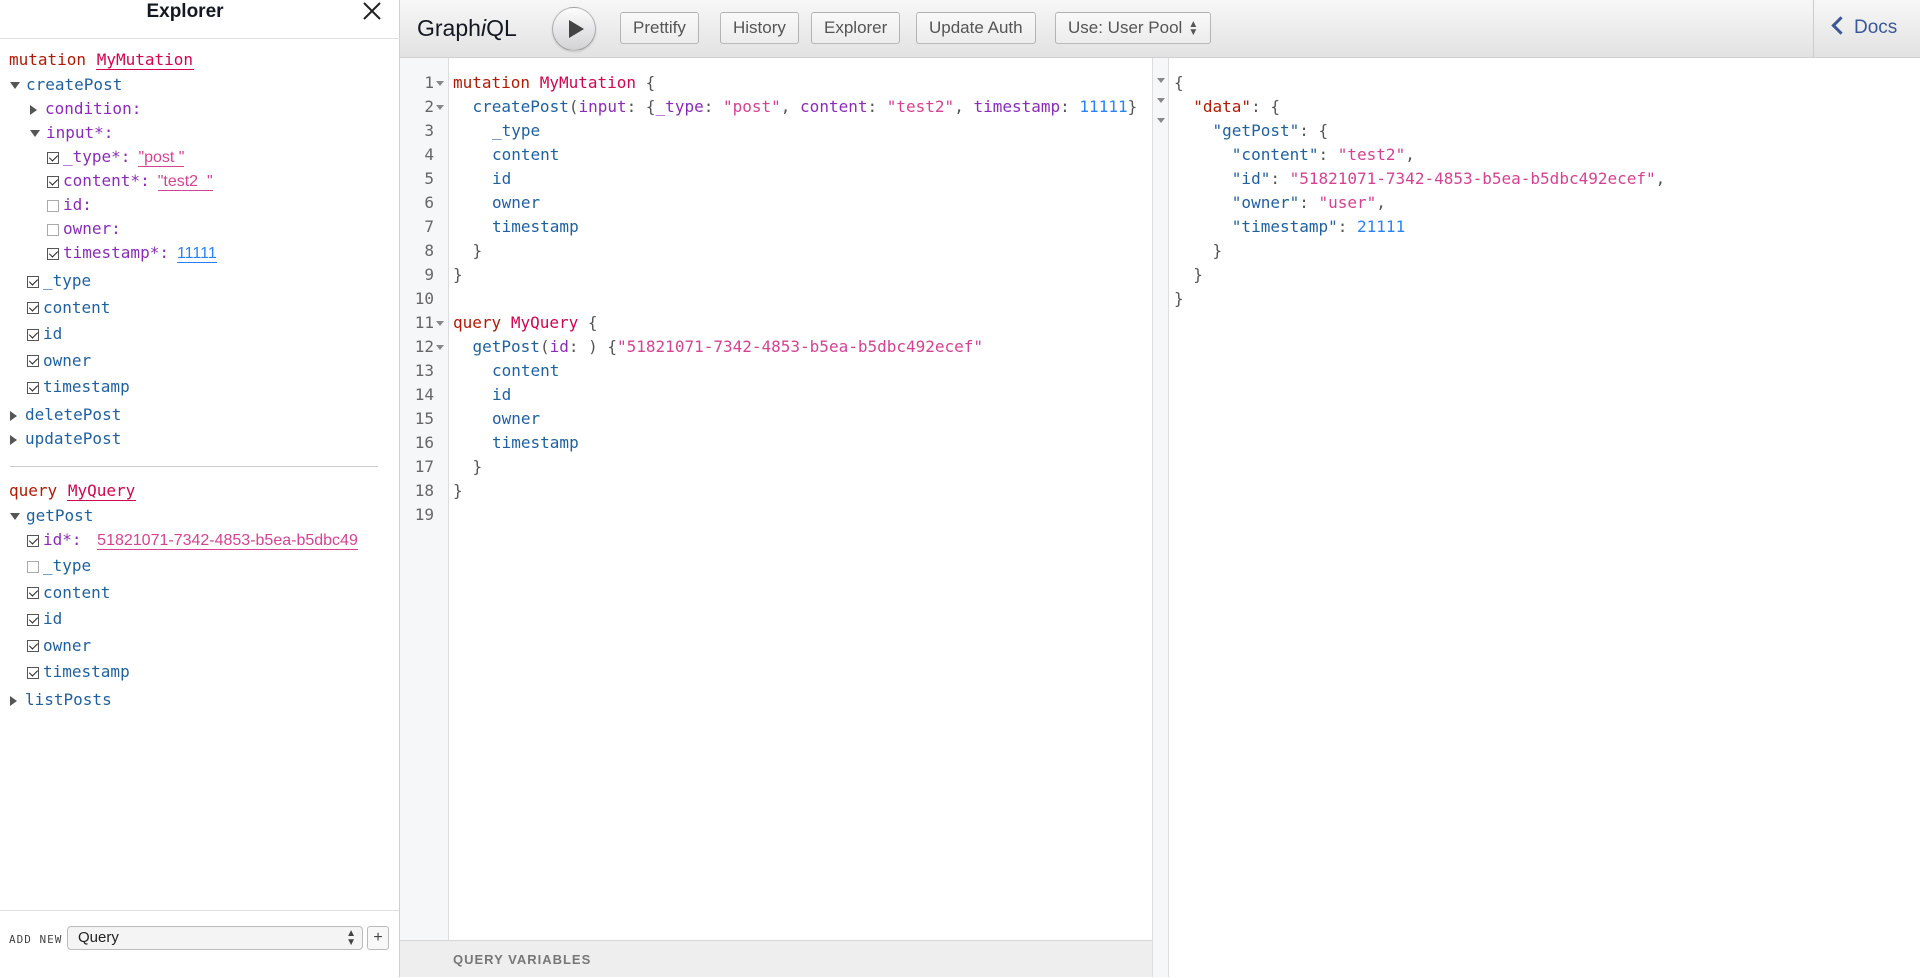 The width and height of the screenshot is (1920, 978). I want to click on explorer-arg-id: id*: 51821071-7342-4853-b5ea-b5dbc49, so click(192, 540).